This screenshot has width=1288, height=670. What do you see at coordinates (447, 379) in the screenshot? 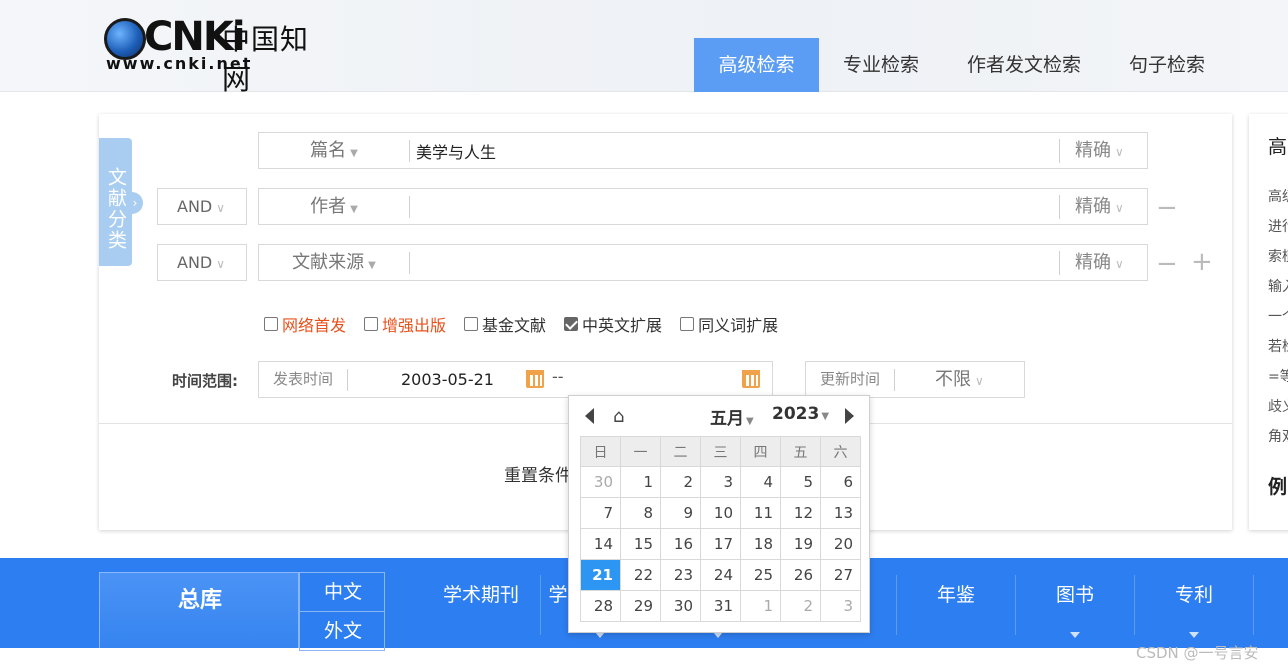
I see `date-from-input: 2003-05-21` at bounding box center [447, 379].